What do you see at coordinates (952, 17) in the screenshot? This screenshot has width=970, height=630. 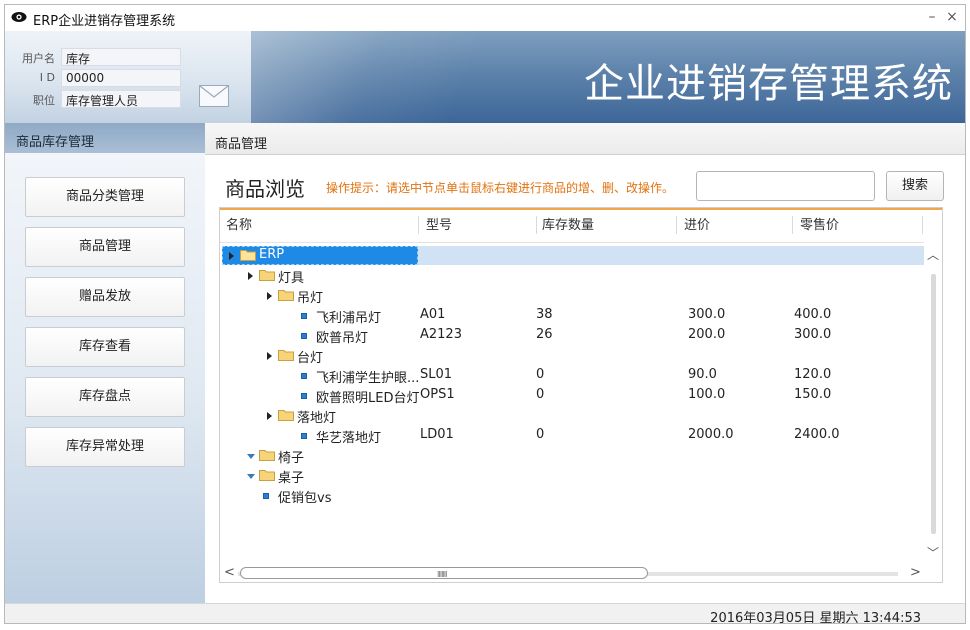 I see `close-button: ×` at bounding box center [952, 17].